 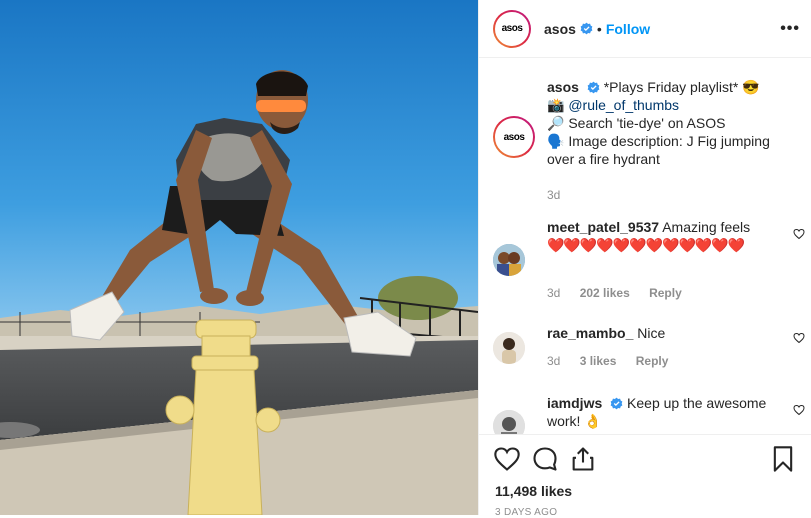 I want to click on header-avatar: asos, so click(x=512, y=28).